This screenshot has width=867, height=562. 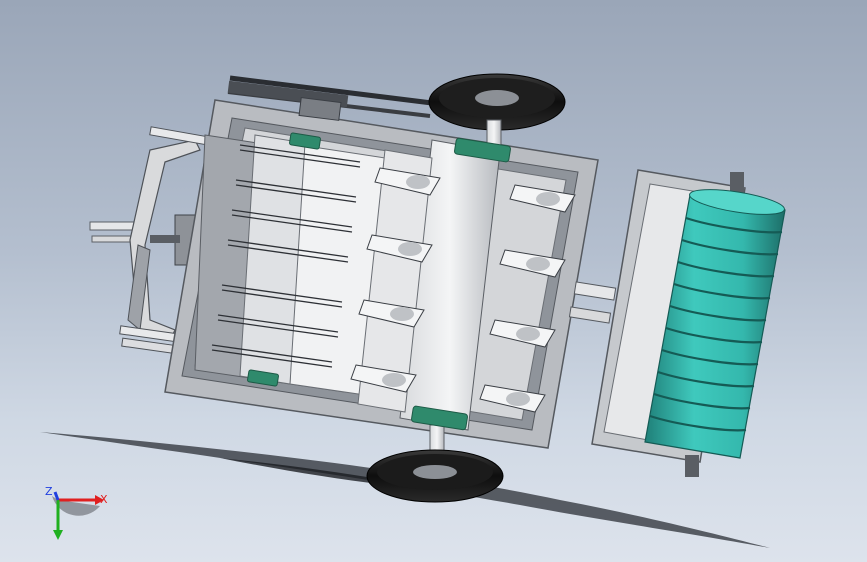 I want to click on x-axis-label: X, so click(x=104, y=499).